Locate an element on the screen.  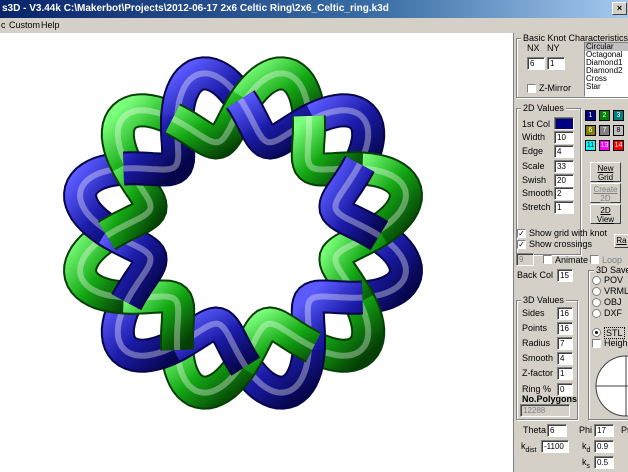
shape-option: Star is located at coordinates (606, 87).